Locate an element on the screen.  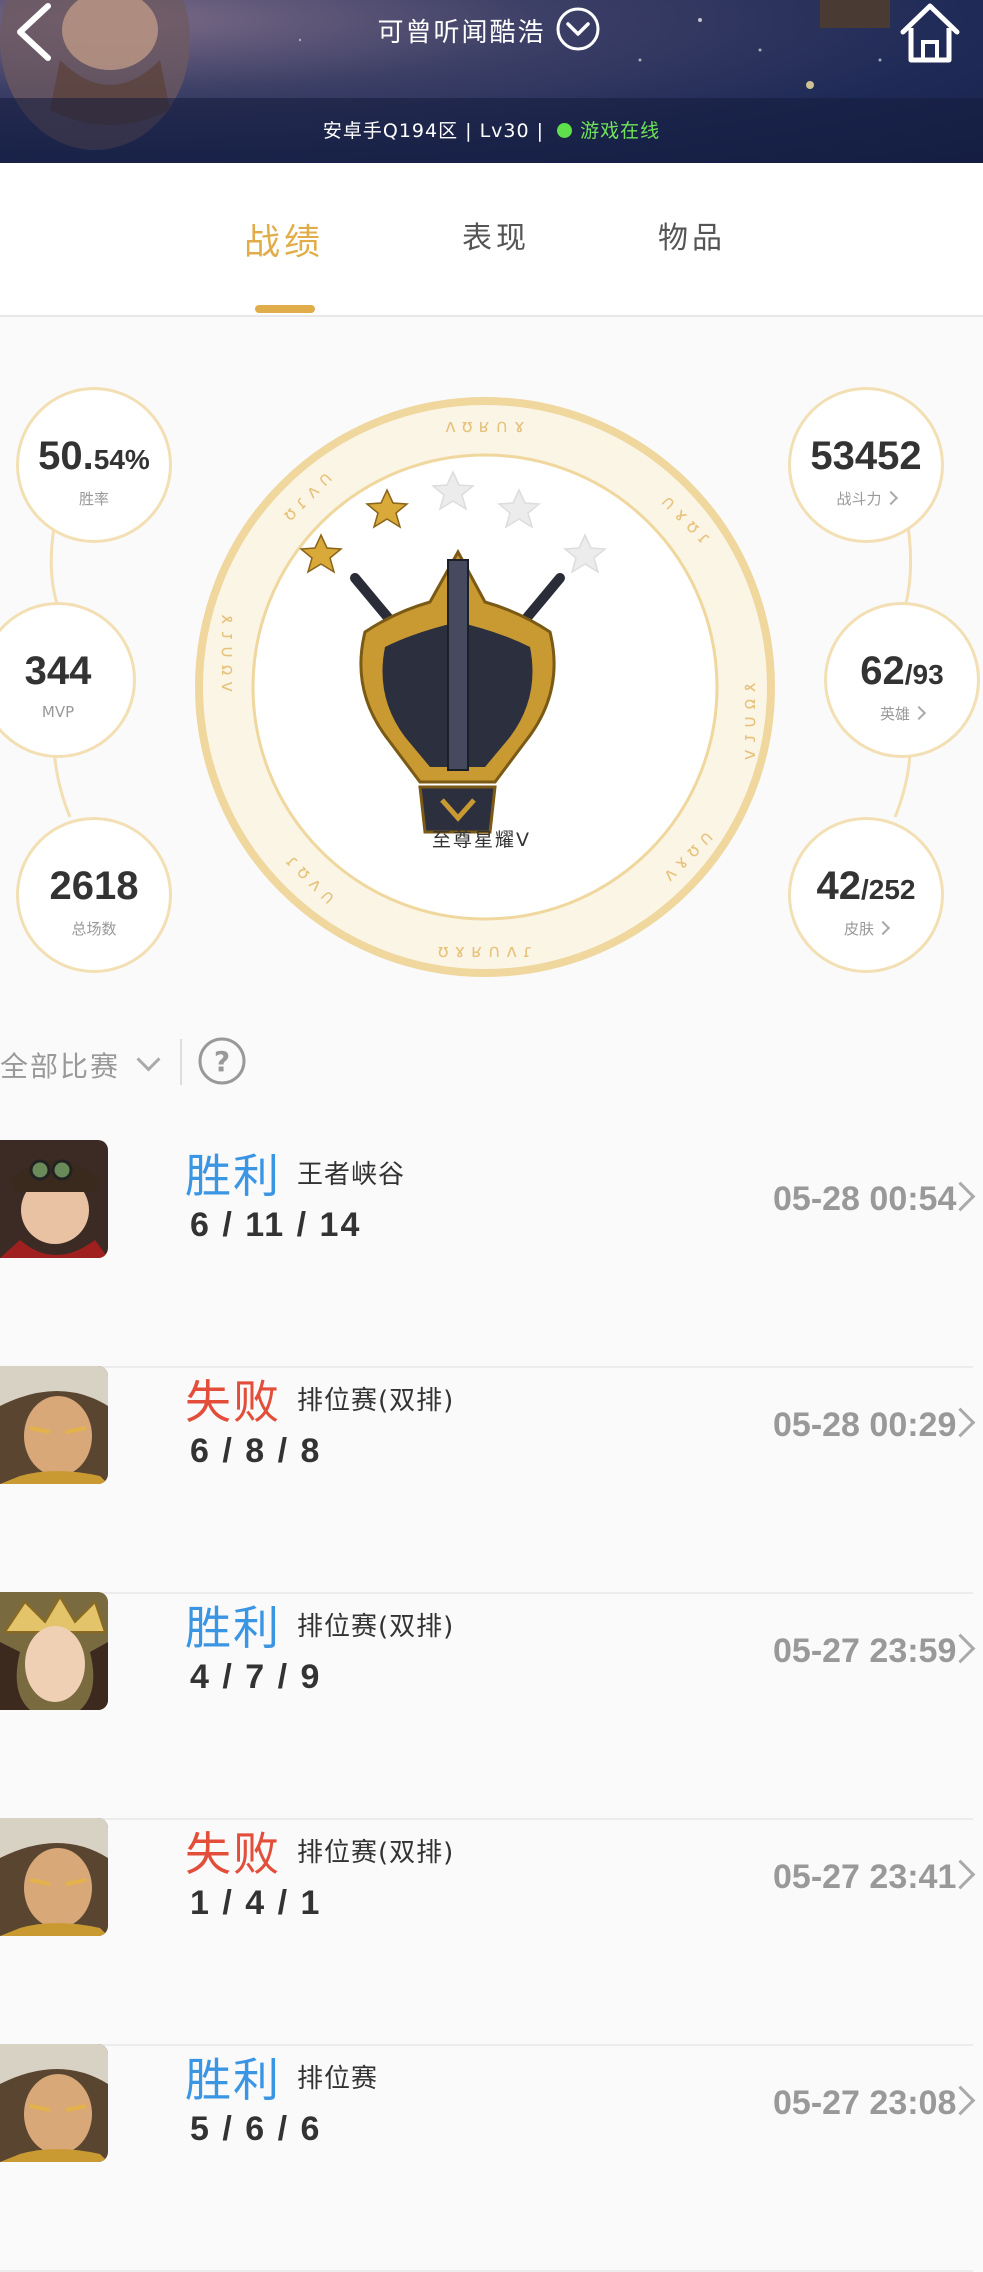
server-name: 安卓手Q194区 is located at coordinates (390, 131).